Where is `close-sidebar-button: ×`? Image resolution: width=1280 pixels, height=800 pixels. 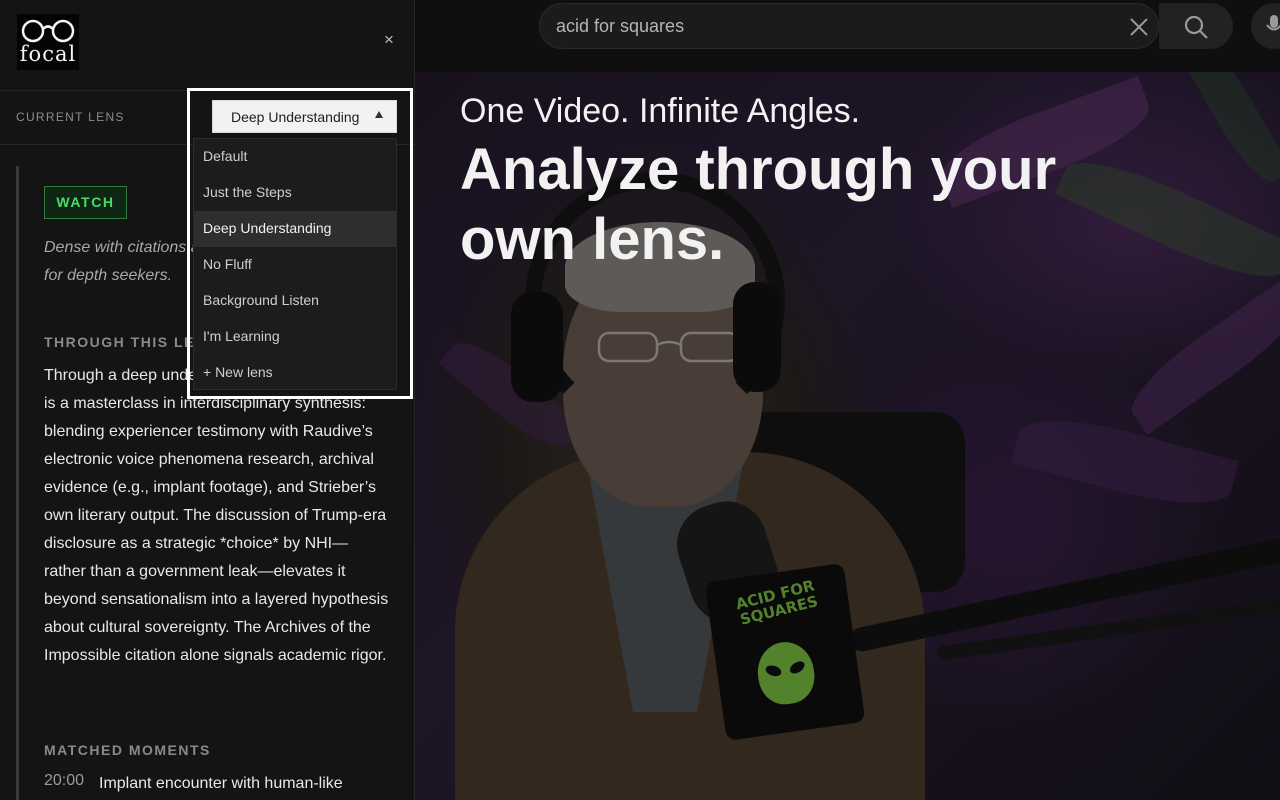 close-sidebar-button: × is located at coordinates (389, 41).